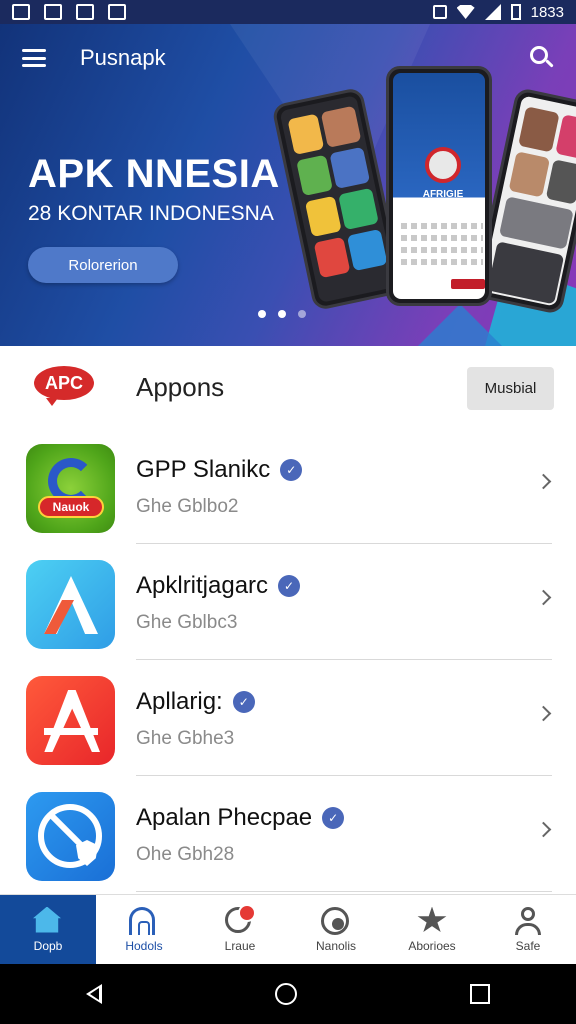 Image resolution: width=576 pixels, height=1024 pixels. I want to click on system-indicators: 1833, so click(498, 12).